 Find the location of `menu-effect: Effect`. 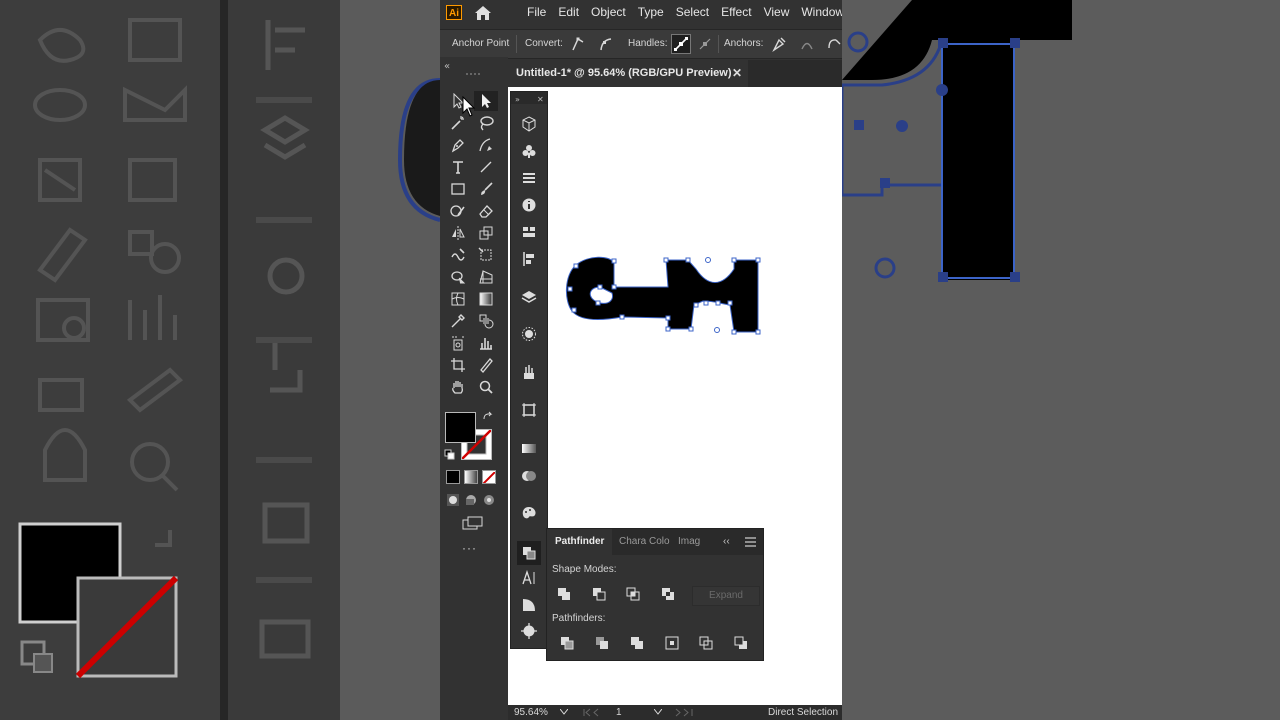

menu-effect: Effect is located at coordinates (736, 13).